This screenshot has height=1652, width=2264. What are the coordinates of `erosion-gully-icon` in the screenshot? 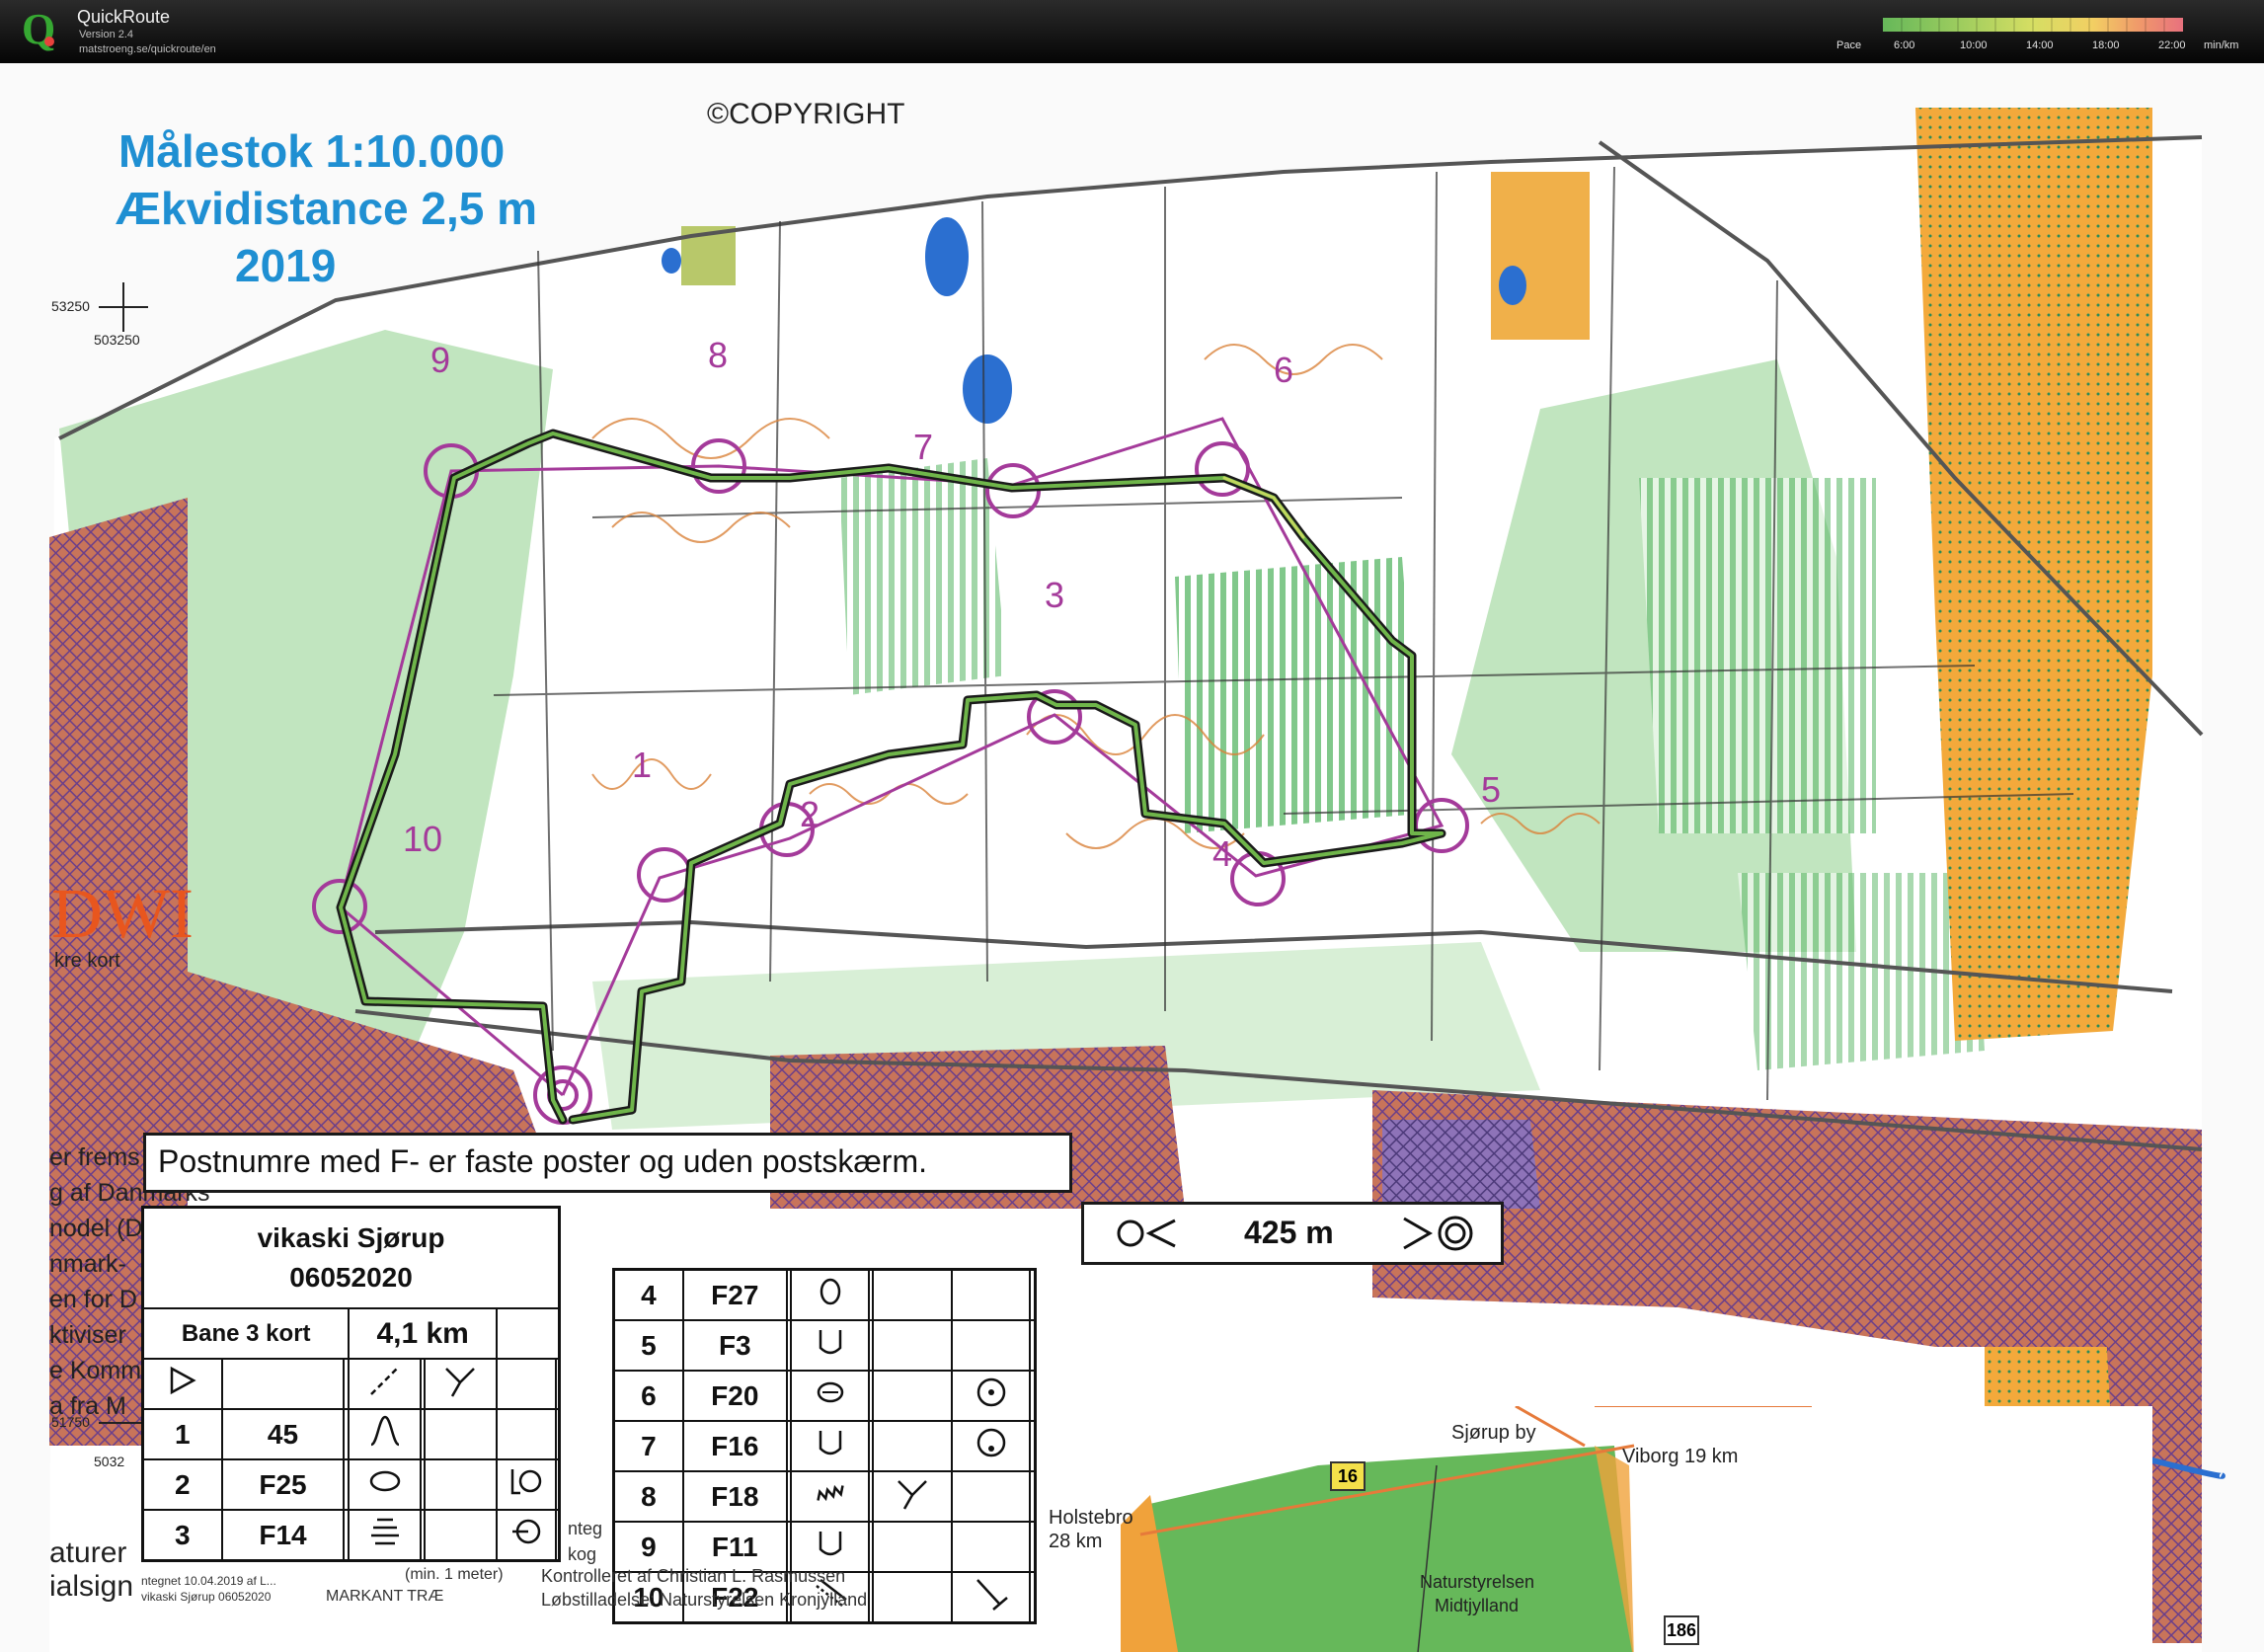 It's located at (830, 1496).